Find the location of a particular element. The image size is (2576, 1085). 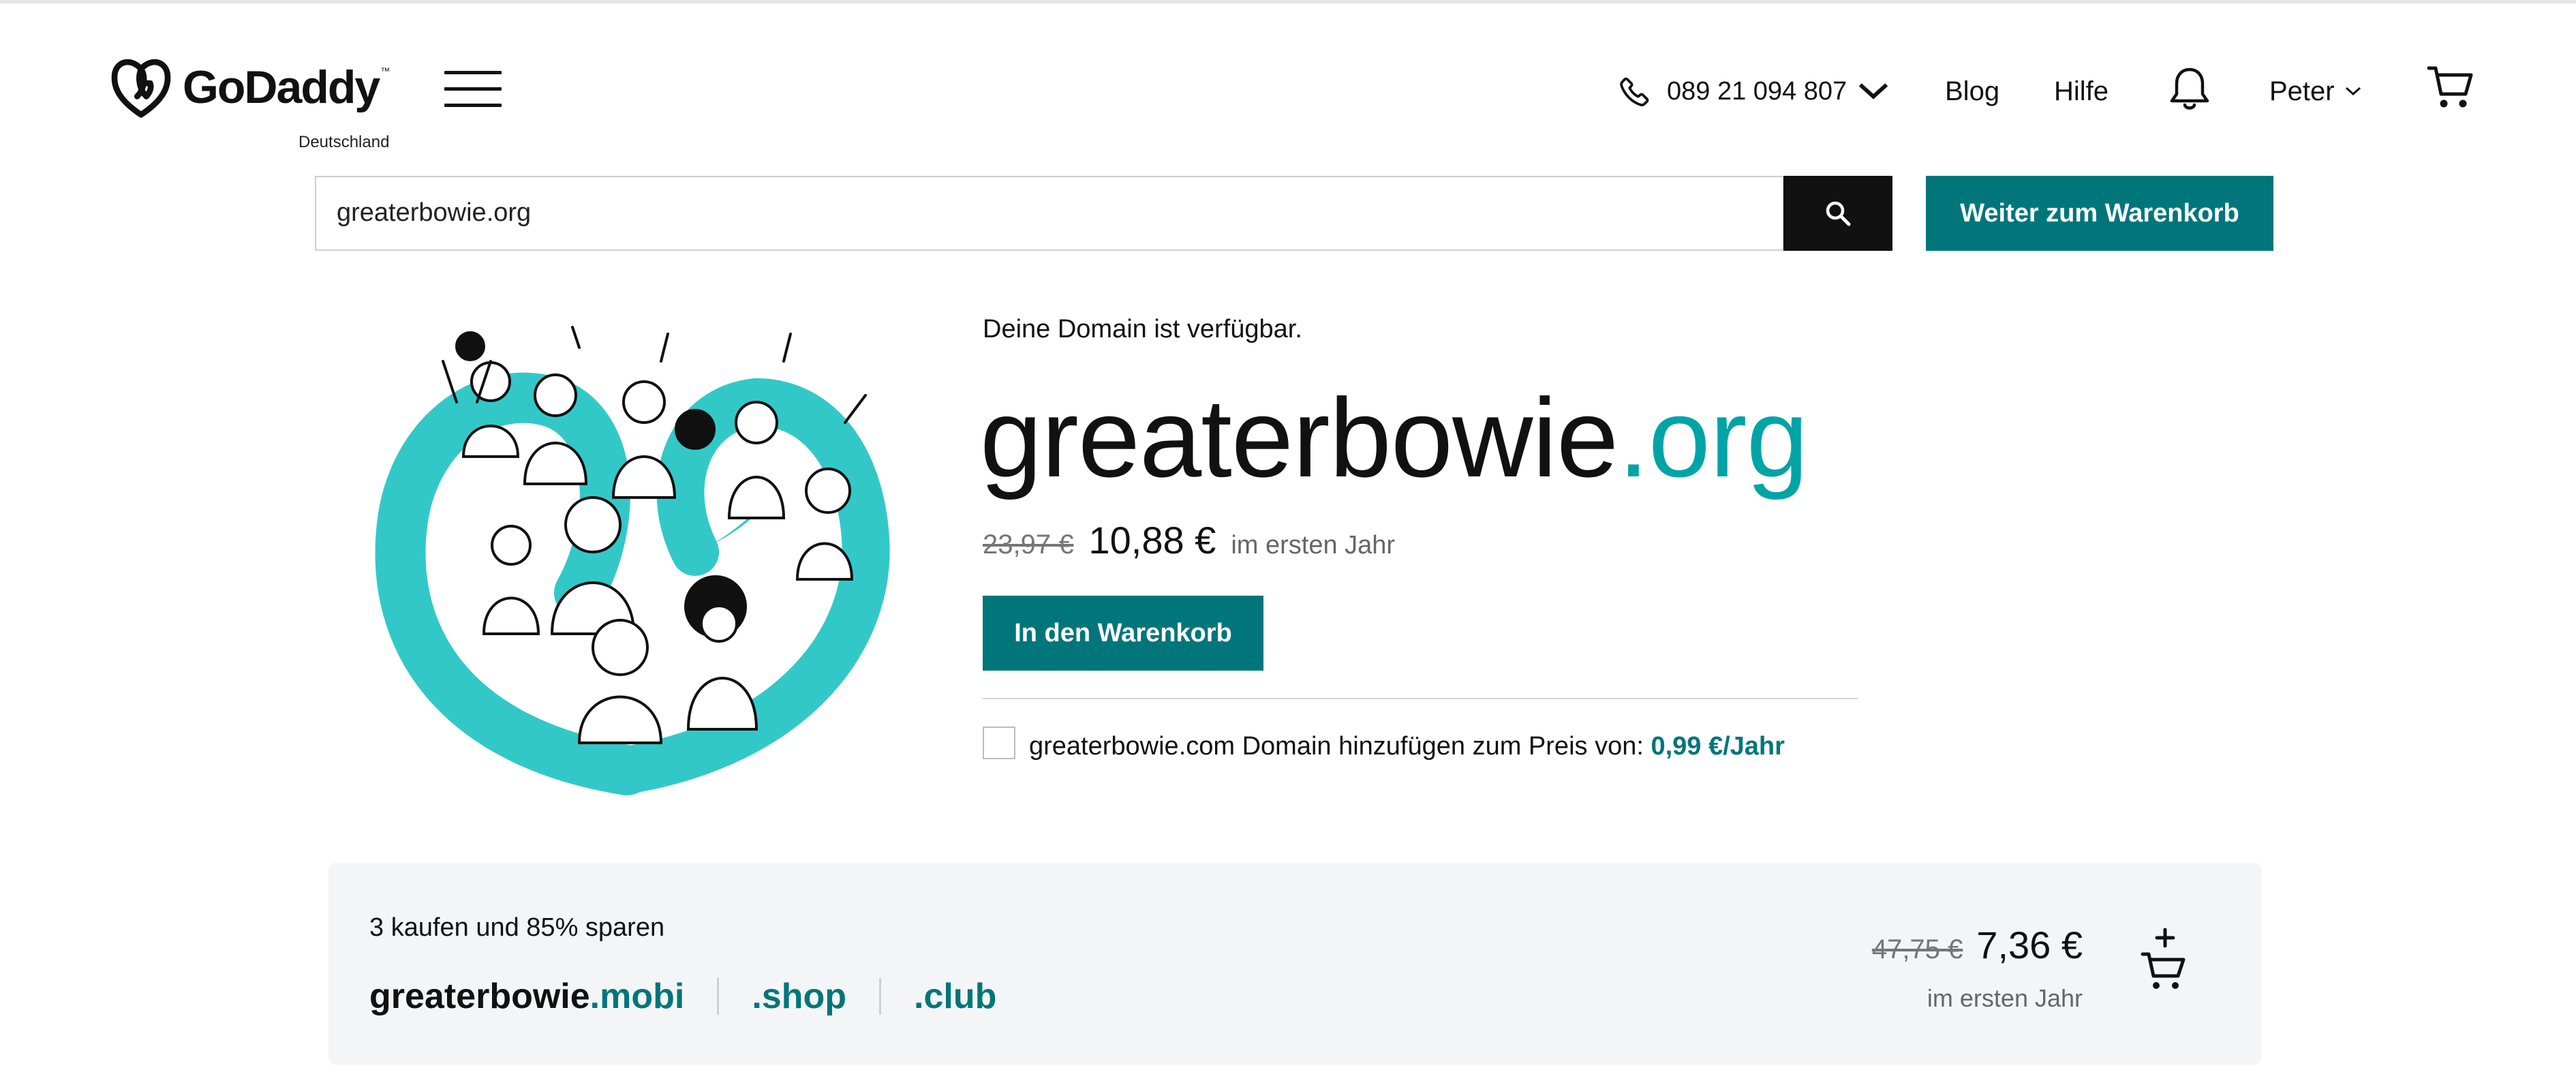

nav-help-link: Hilfe is located at coordinates (2081, 91).